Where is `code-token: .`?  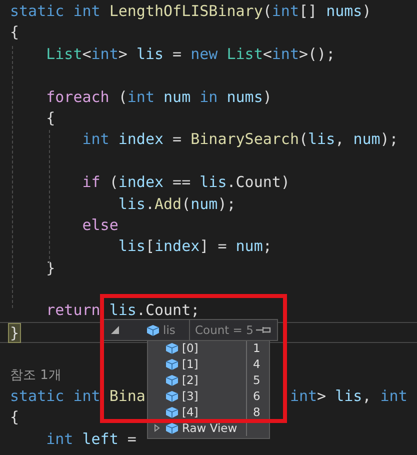 code-token: . is located at coordinates (149, 204).